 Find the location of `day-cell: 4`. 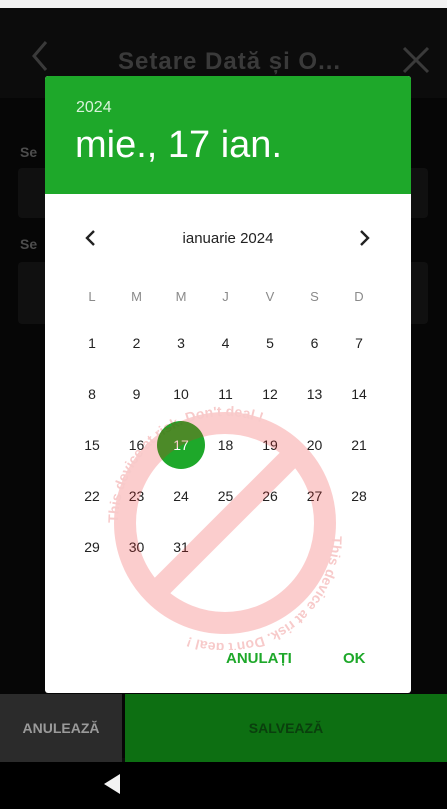

day-cell: 4 is located at coordinates (226, 343).